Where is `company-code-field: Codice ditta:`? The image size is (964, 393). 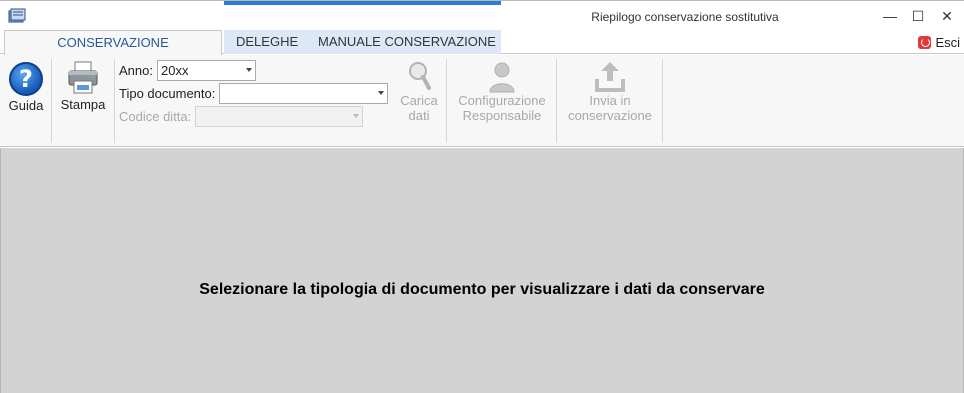
company-code-field: Codice ditta: is located at coordinates (241, 116).